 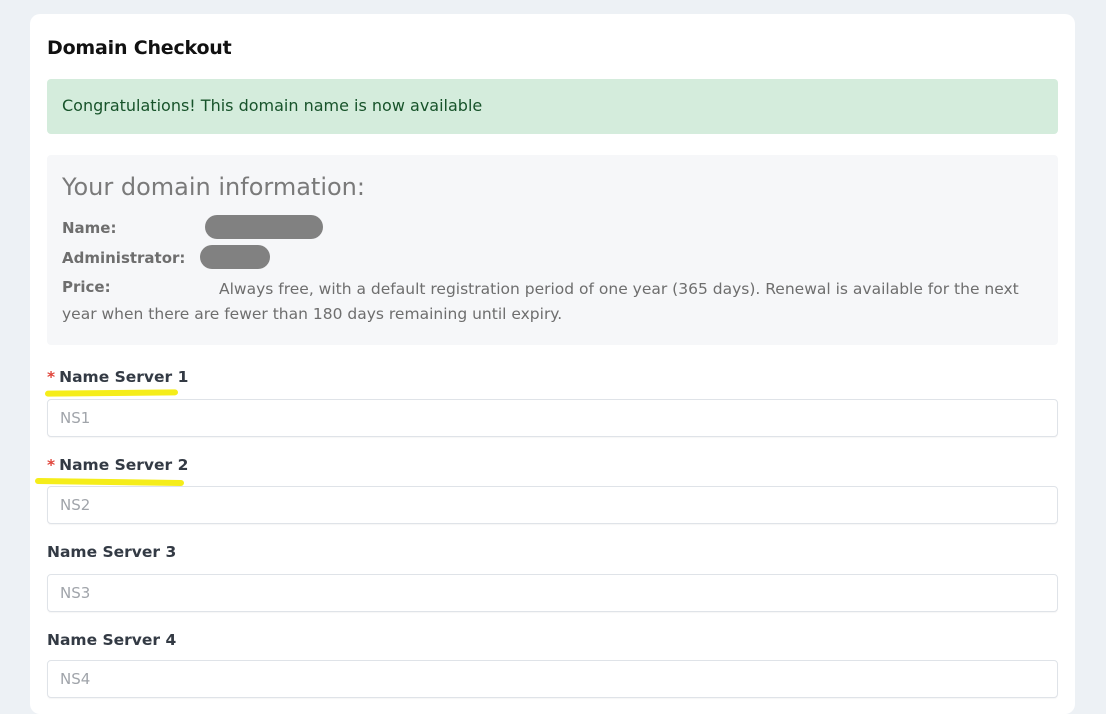 I want to click on redacted-name, so click(x=264, y=227).